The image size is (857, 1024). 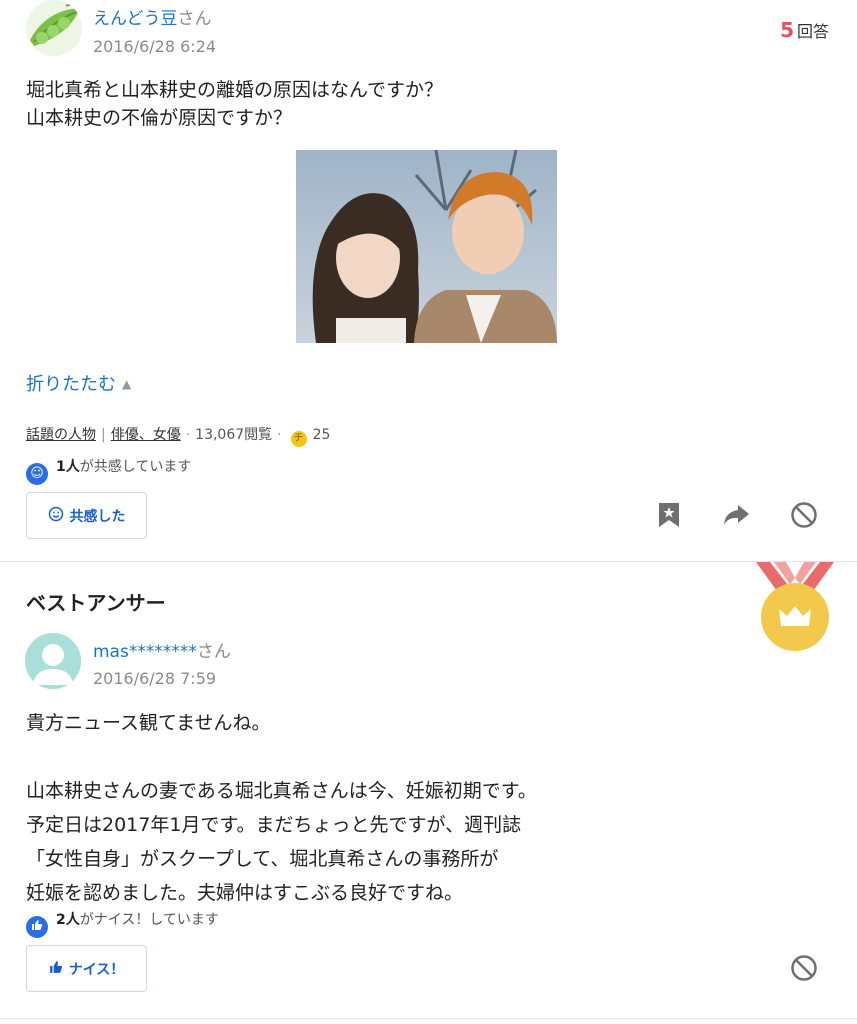 I want to click on answerer-name-link: mas********, so click(x=145, y=652).